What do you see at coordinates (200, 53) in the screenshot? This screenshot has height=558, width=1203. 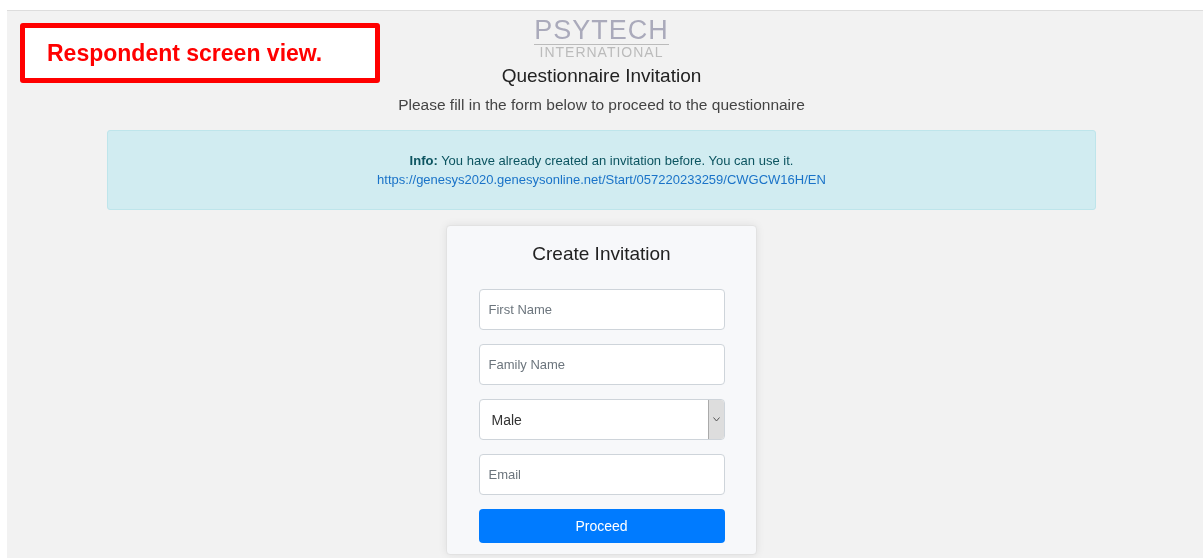 I see `annotation-label: Respondent screen view.` at bounding box center [200, 53].